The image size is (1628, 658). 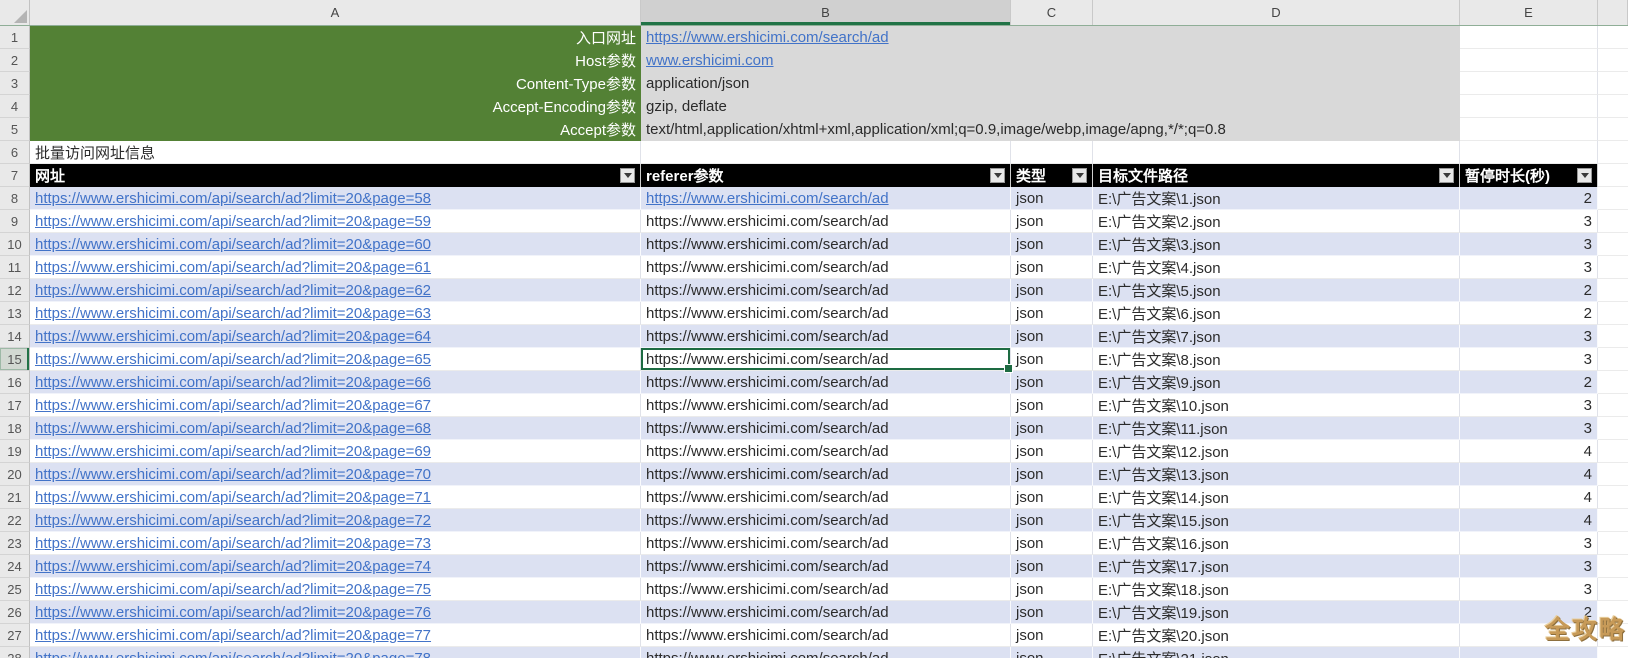 I want to click on pause-cell: 4, so click(x=1529, y=520).